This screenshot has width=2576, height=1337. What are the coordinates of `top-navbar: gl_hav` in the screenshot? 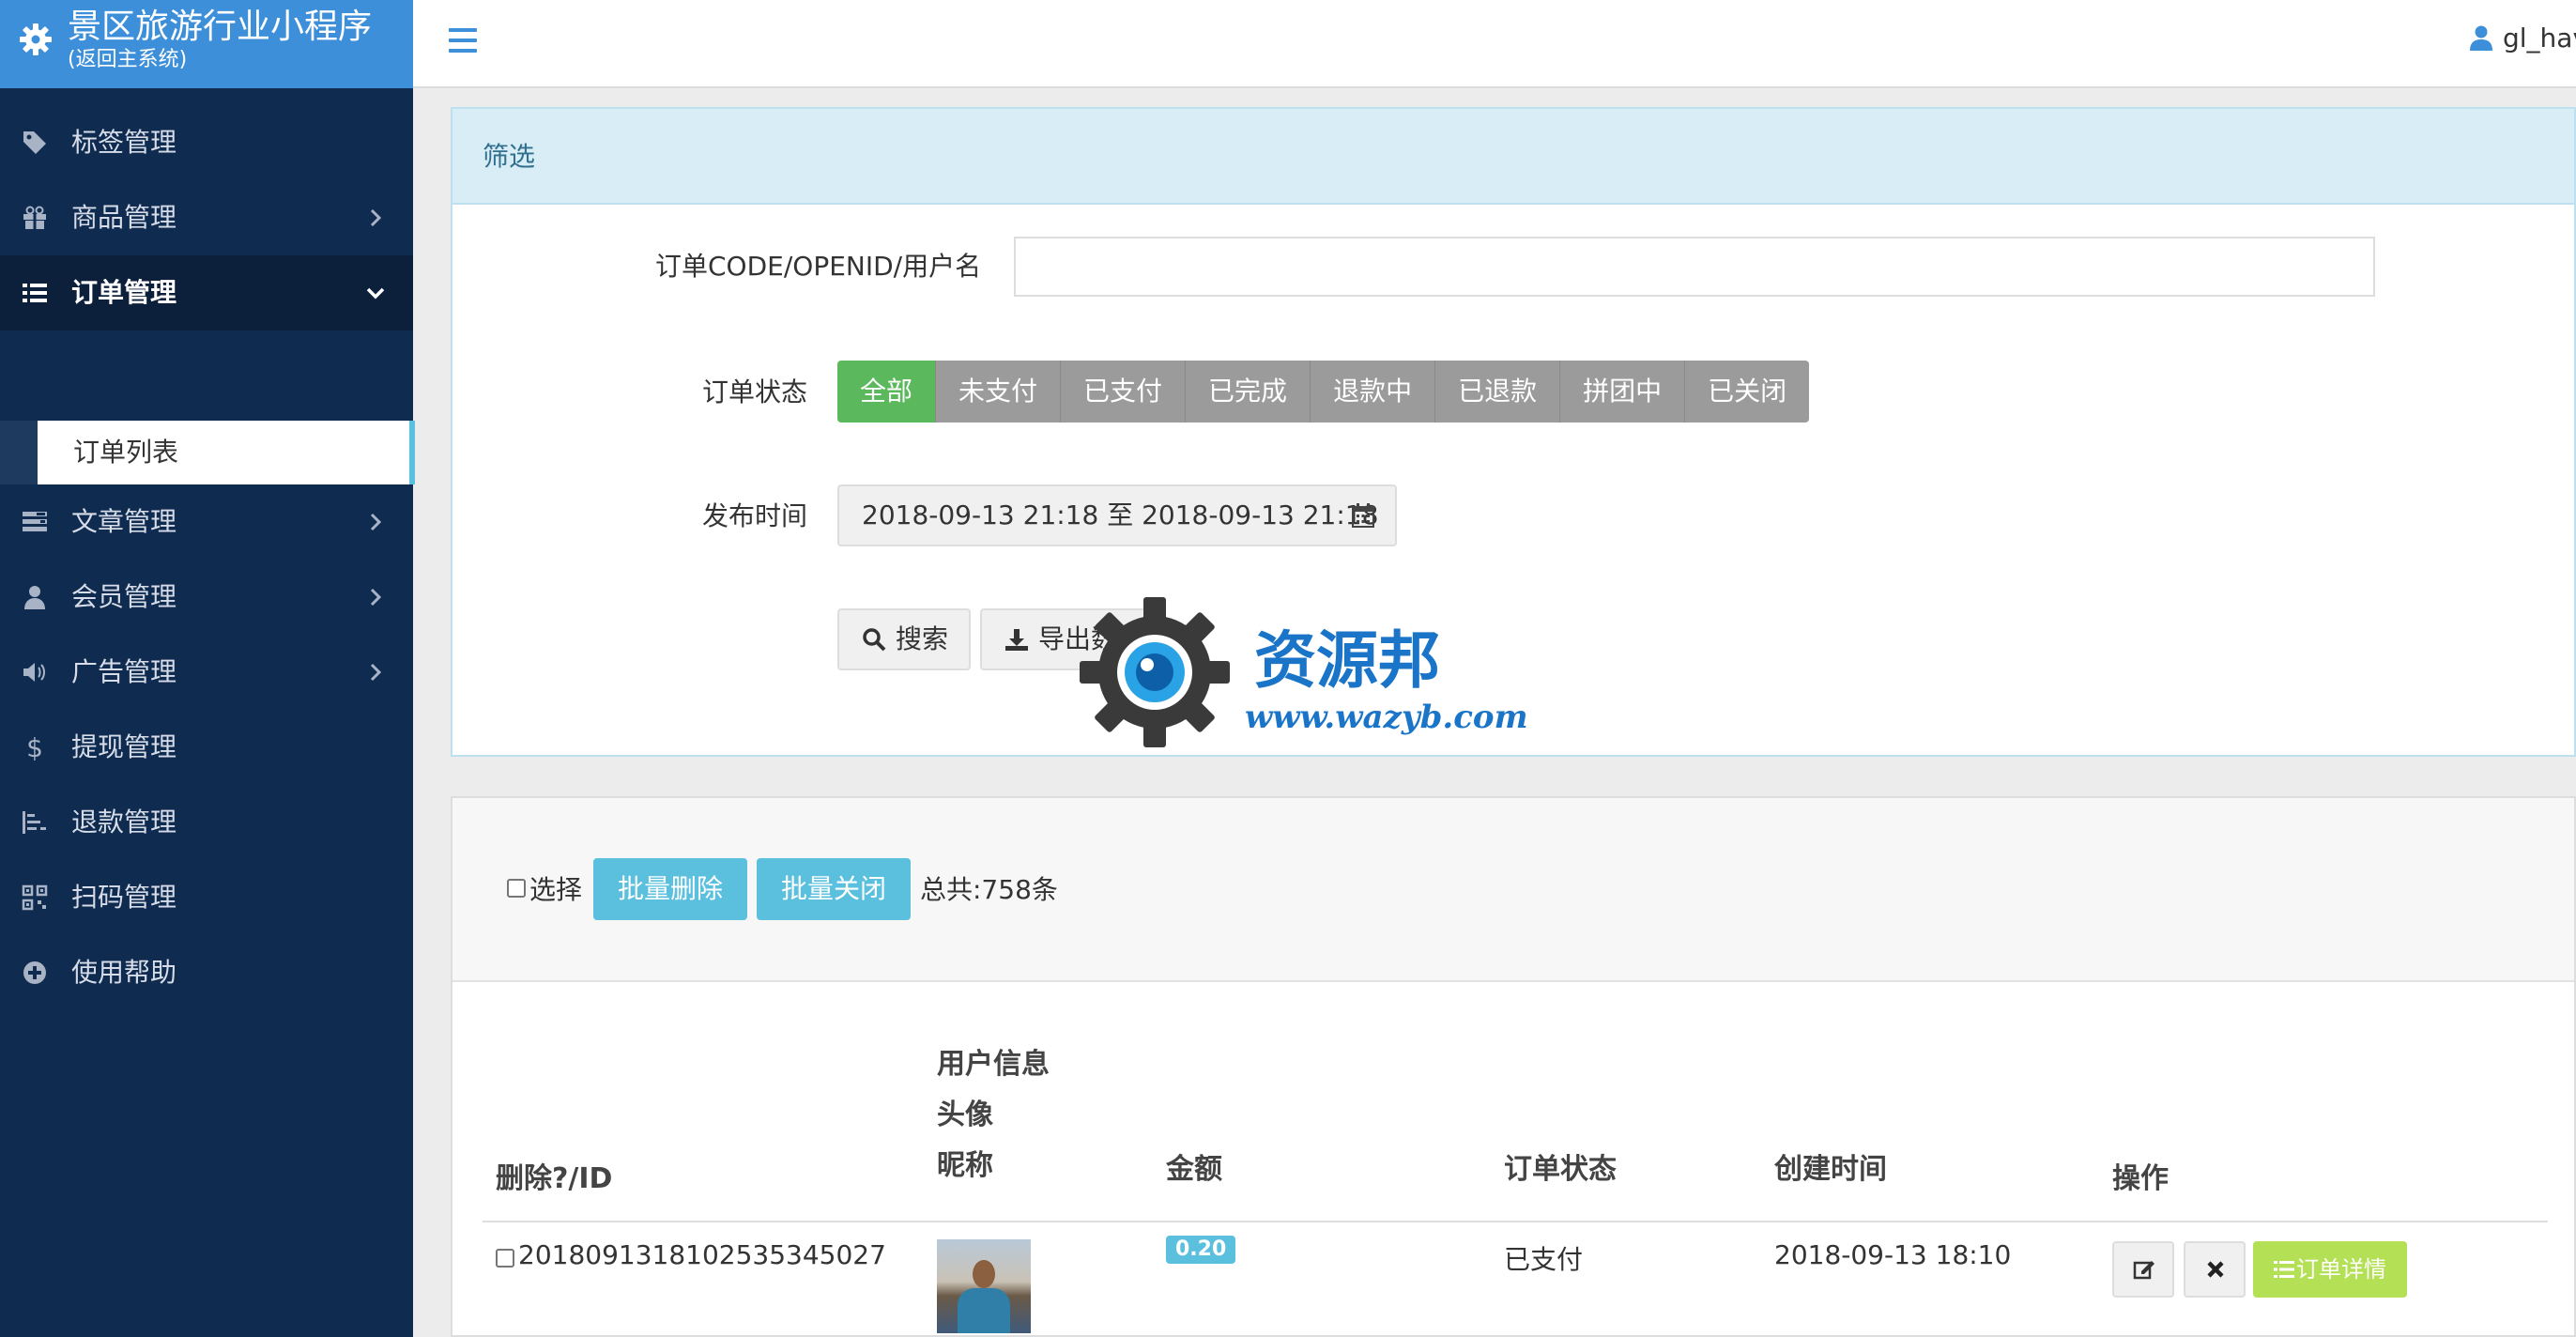 It's located at (1495, 44).